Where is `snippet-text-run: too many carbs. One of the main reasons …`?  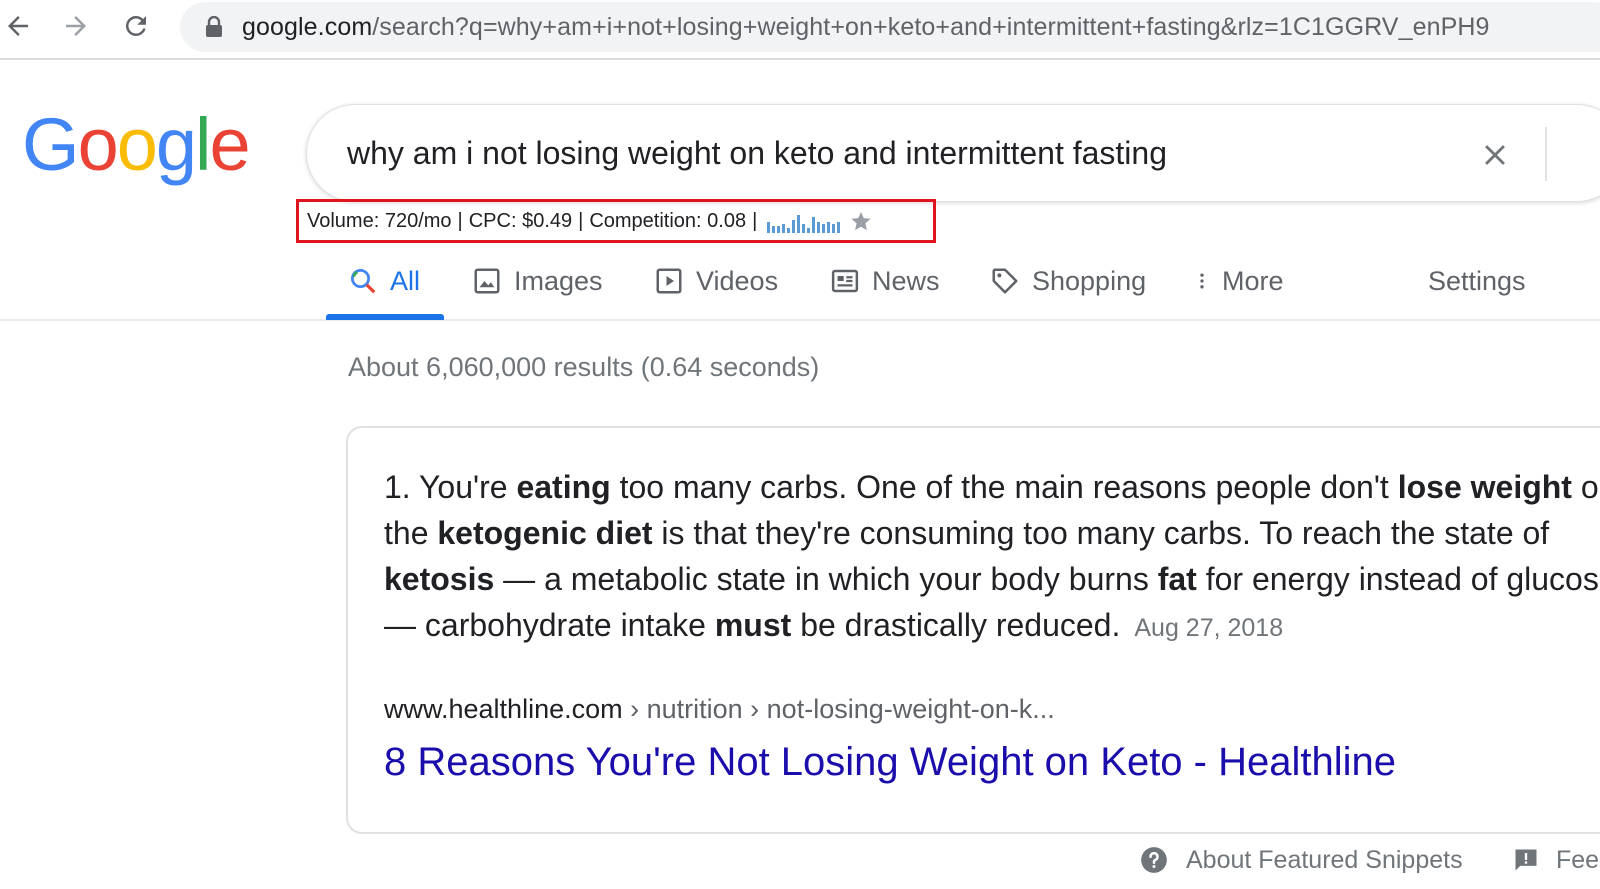 snippet-text-run: too many carbs. One of the main reasons … is located at coordinates (1004, 487).